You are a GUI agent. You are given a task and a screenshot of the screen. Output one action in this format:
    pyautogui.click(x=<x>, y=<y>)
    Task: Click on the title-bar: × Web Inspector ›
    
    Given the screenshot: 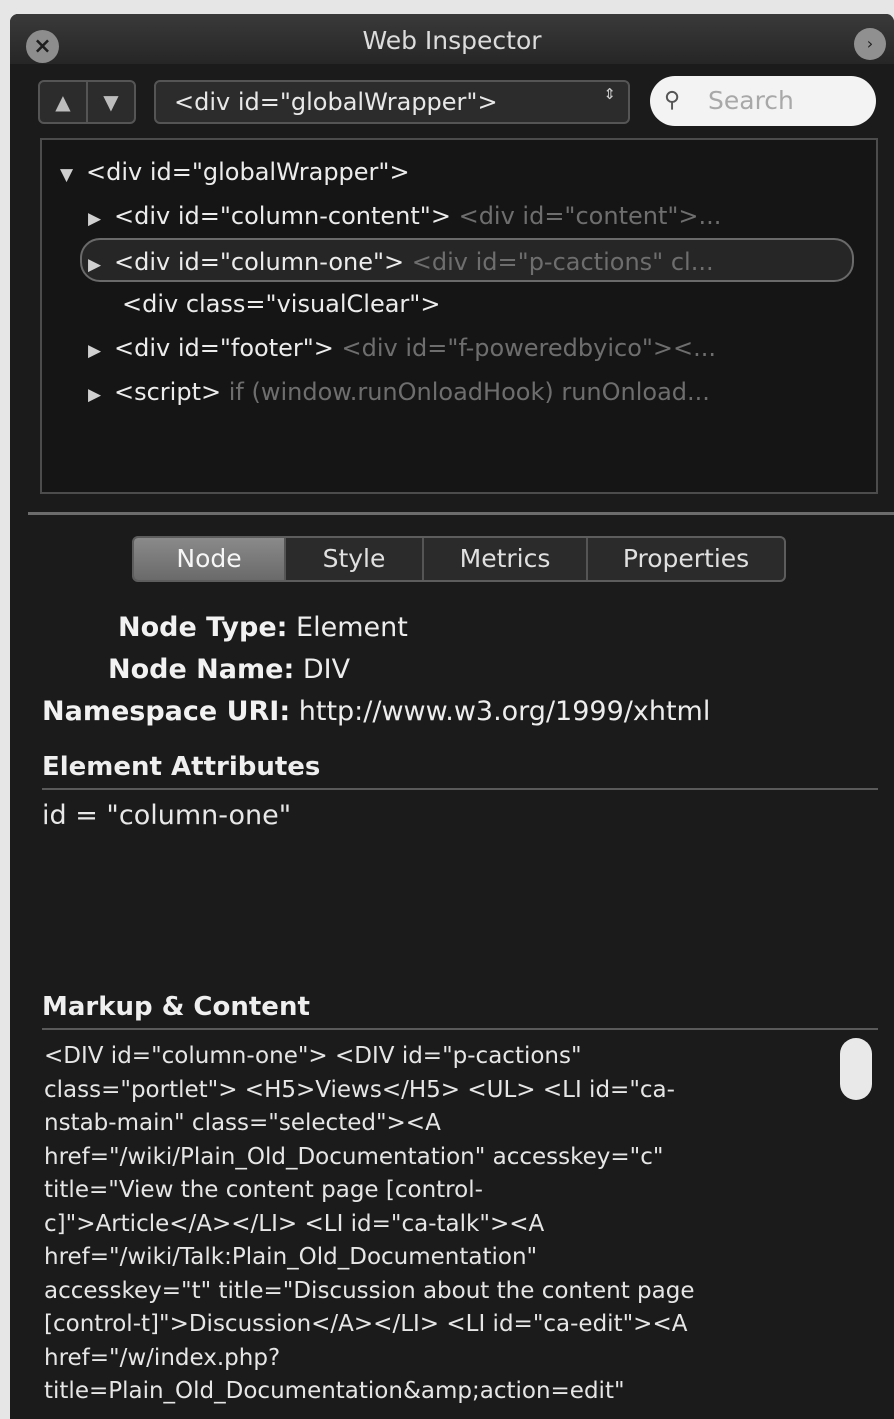 What is the action you would take?
    pyautogui.click(x=452, y=39)
    